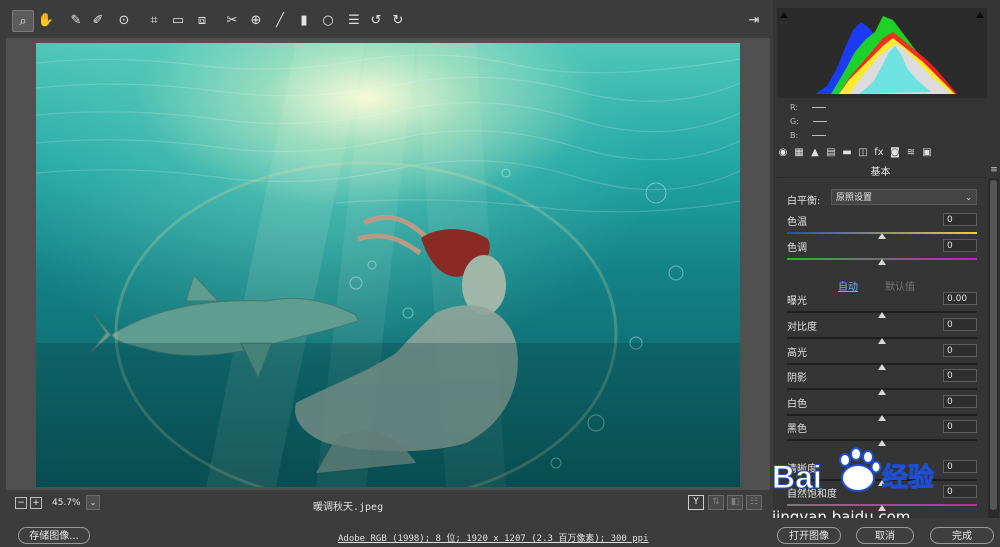  Describe the element at coordinates (280, 20) in the screenshot. I see `adjustment-brush-icon: ╱` at that location.